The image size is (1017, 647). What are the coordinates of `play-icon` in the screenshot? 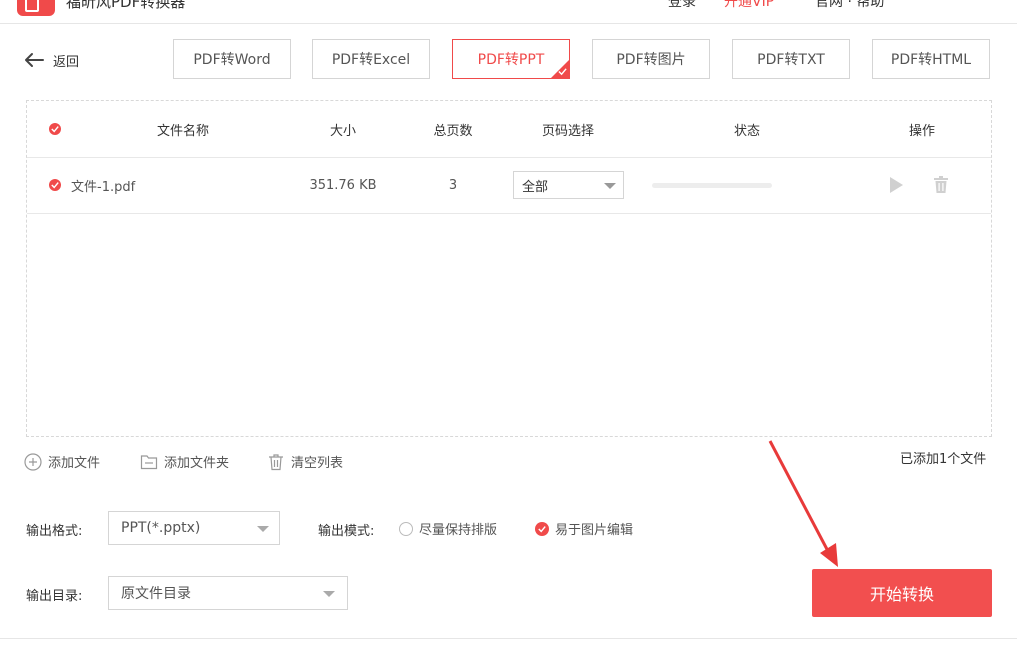 It's located at (896, 185).